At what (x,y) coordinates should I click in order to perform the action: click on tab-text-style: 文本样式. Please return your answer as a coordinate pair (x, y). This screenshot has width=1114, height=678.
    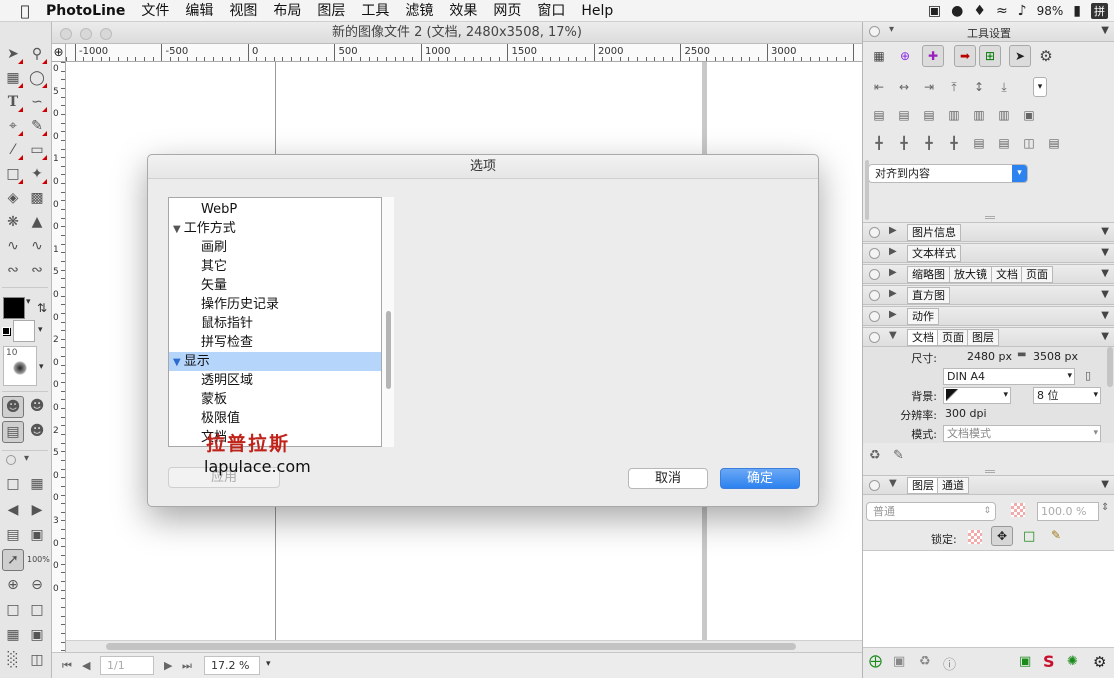
    Looking at the image, I should click on (934, 253).